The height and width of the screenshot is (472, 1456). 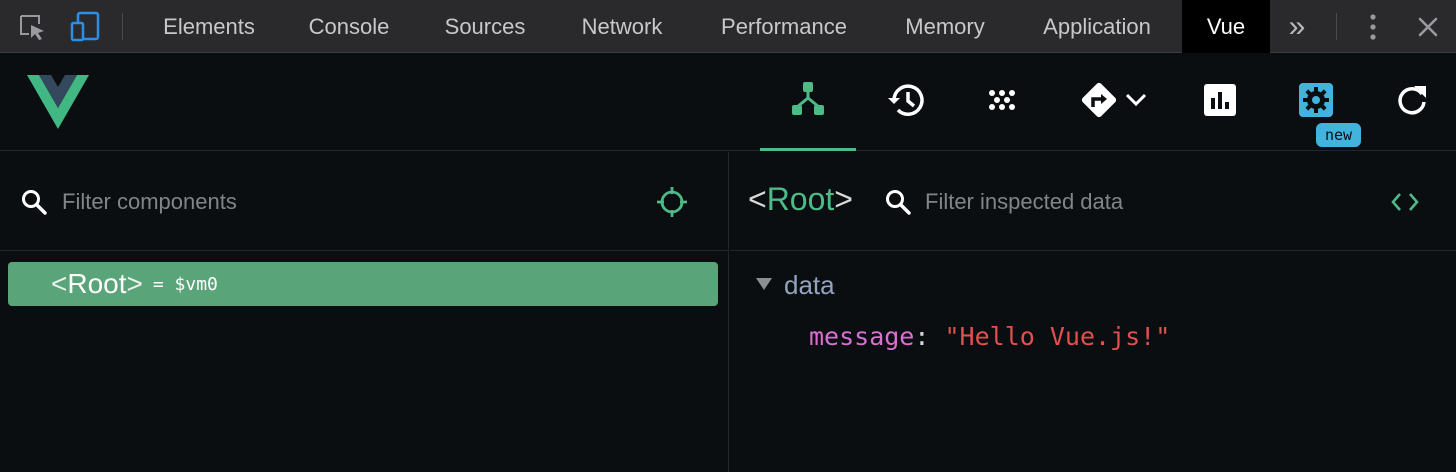 What do you see at coordinates (672, 204) in the screenshot?
I see `select-component-in-page-icon` at bounding box center [672, 204].